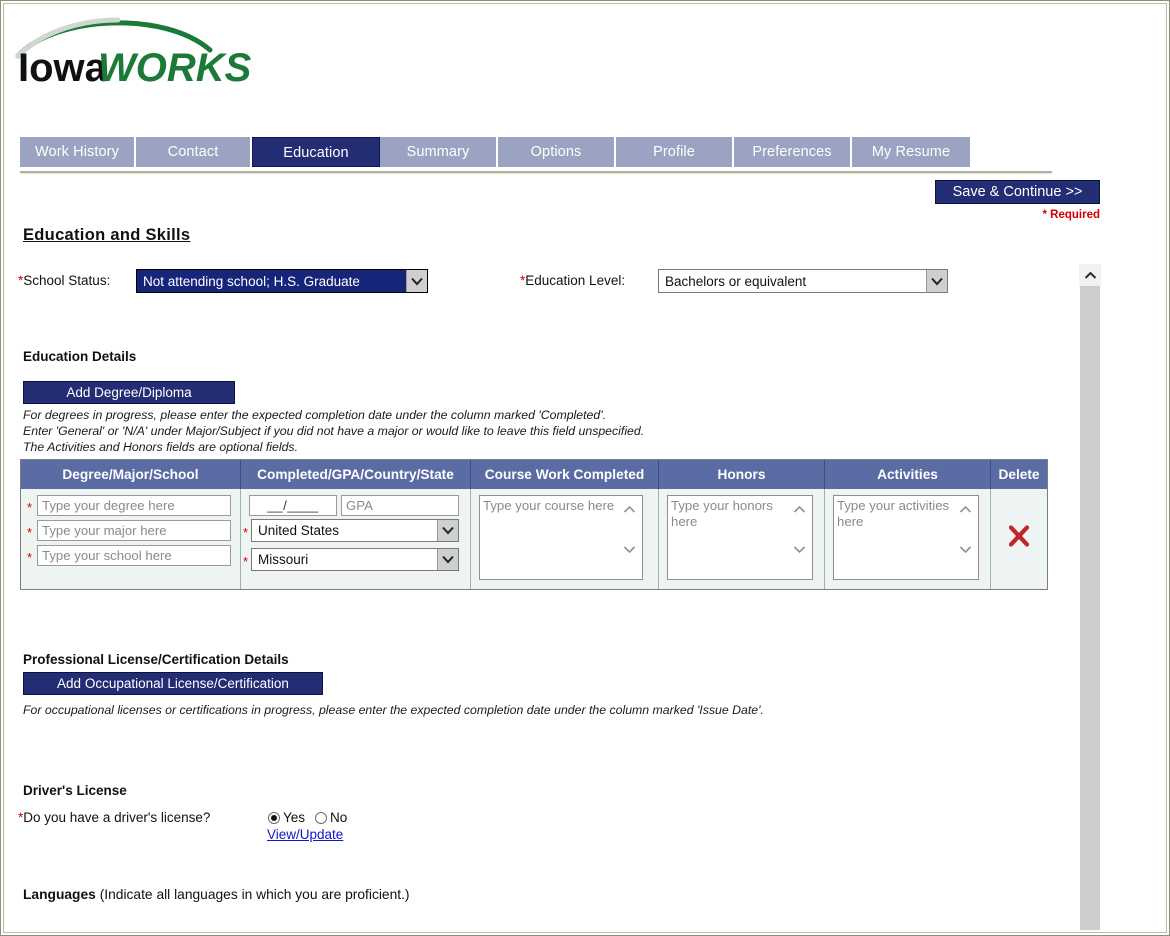 The width and height of the screenshot is (1170, 936). What do you see at coordinates (1017, 192) in the screenshot?
I see `save-and-continue-button: Save & Continue >>` at bounding box center [1017, 192].